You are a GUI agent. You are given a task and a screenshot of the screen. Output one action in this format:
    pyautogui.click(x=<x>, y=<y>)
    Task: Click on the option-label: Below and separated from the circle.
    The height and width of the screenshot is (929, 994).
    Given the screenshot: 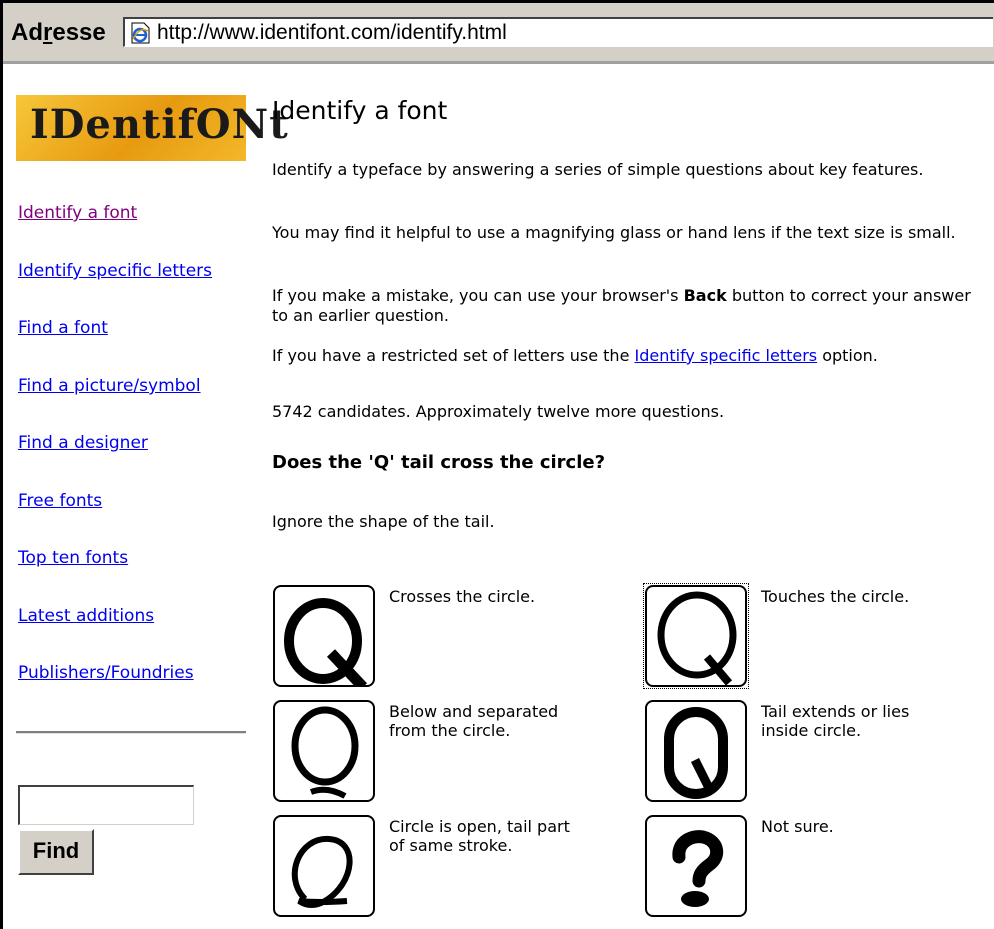 What is the action you would take?
    pyautogui.click(x=474, y=721)
    